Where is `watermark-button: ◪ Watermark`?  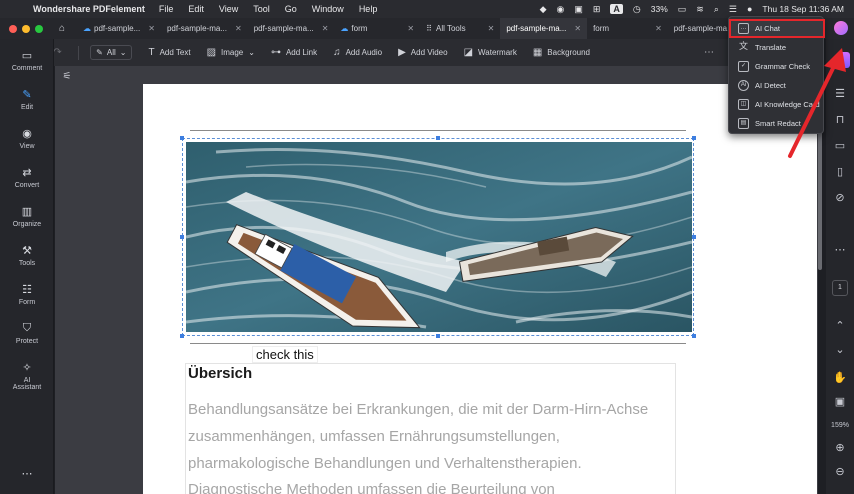 watermark-button: ◪ Watermark is located at coordinates (490, 52).